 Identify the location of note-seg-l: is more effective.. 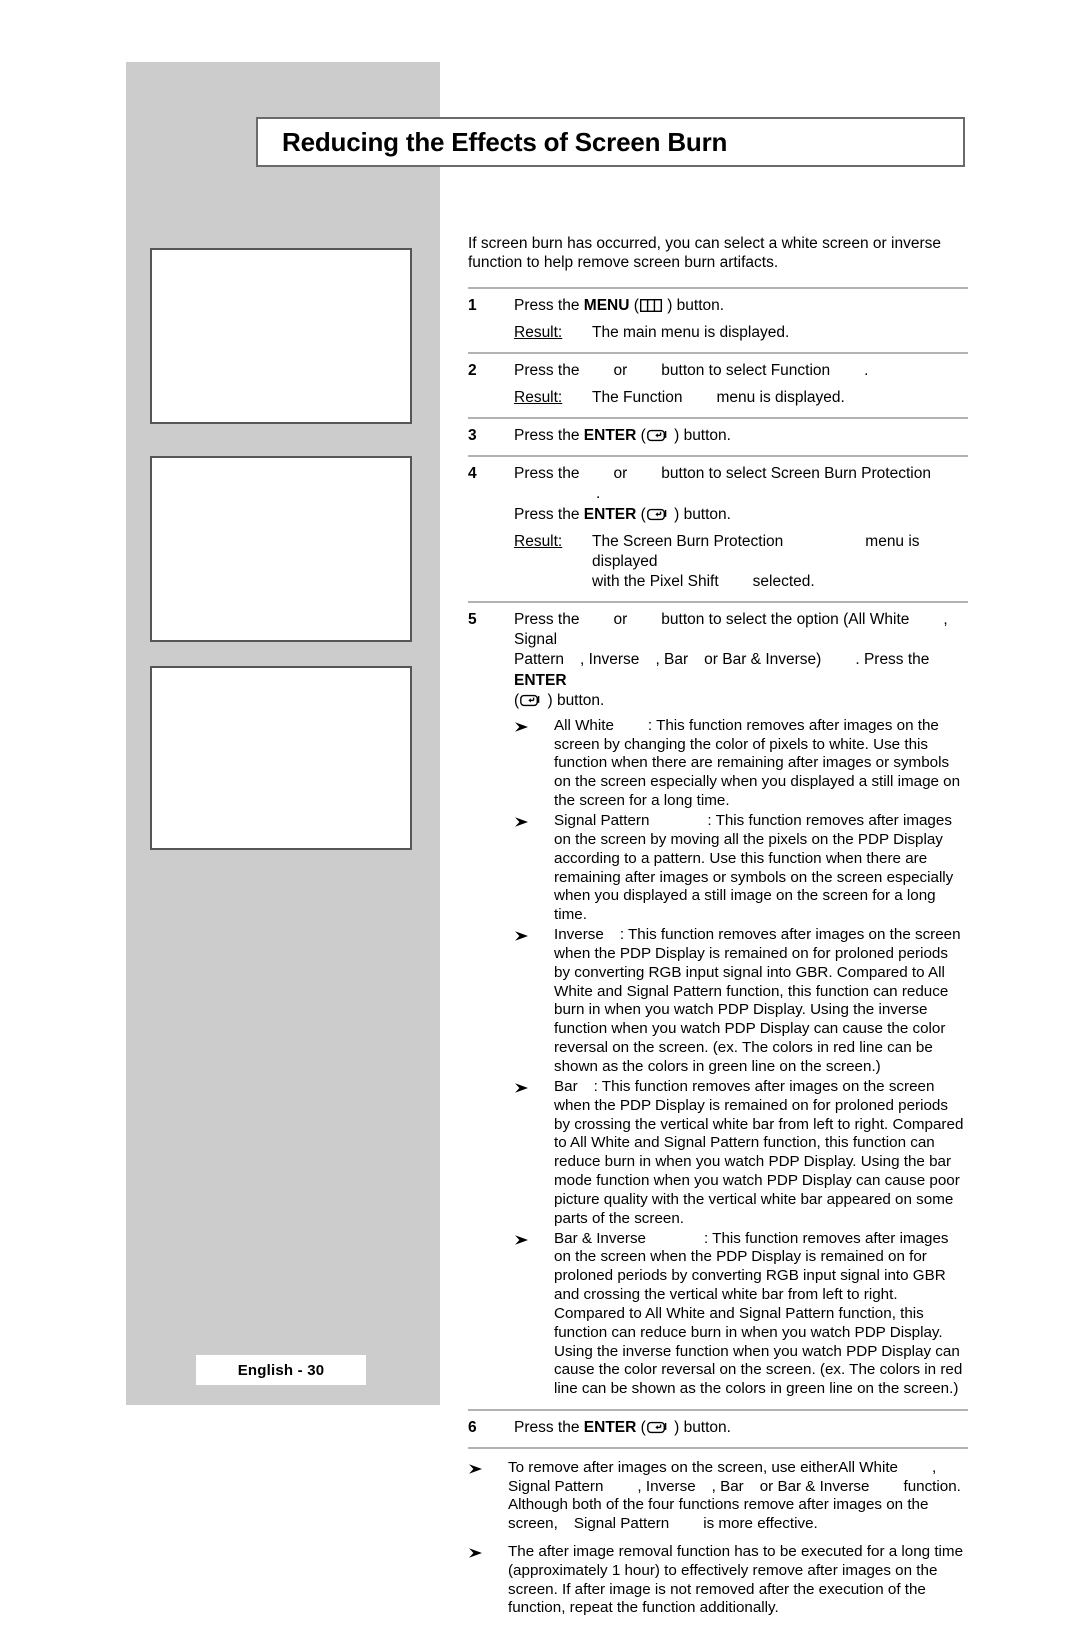
(760, 1523).